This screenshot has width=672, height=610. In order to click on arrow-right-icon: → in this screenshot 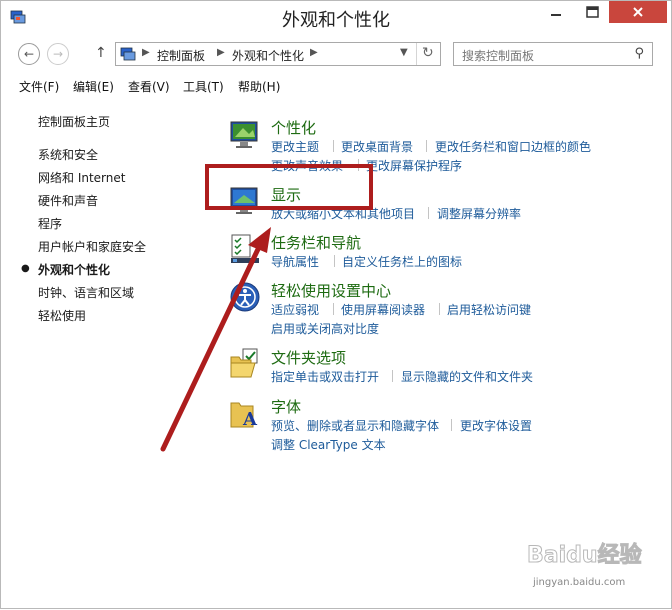, I will do `click(58, 54)`.